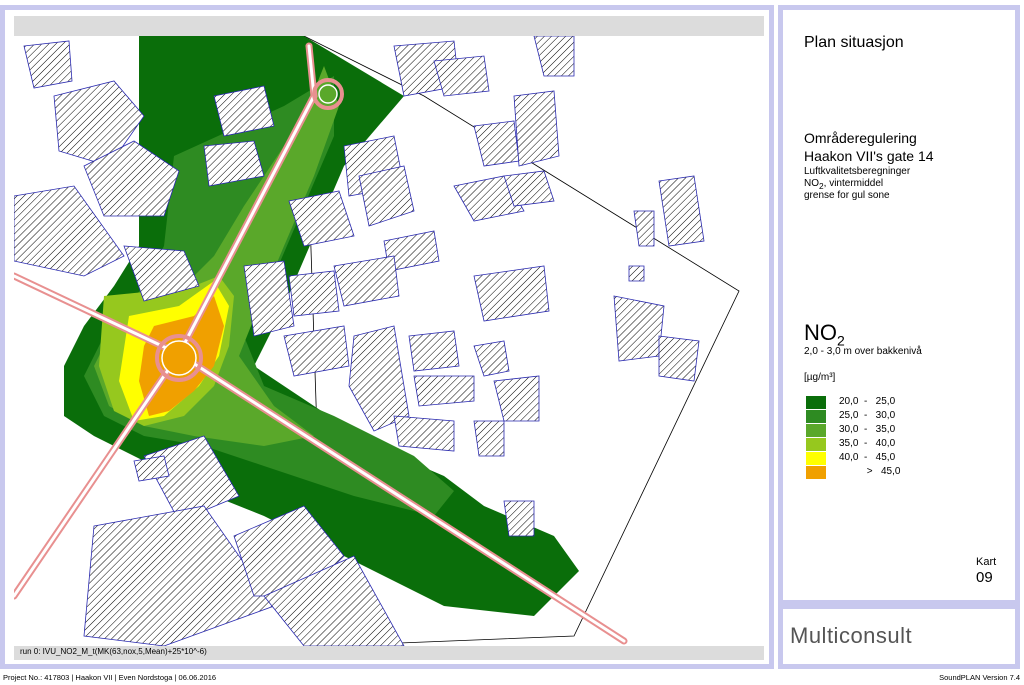  I want to click on height-text: 2,0 - 3,0 m over bakkenivå, so click(863, 351).